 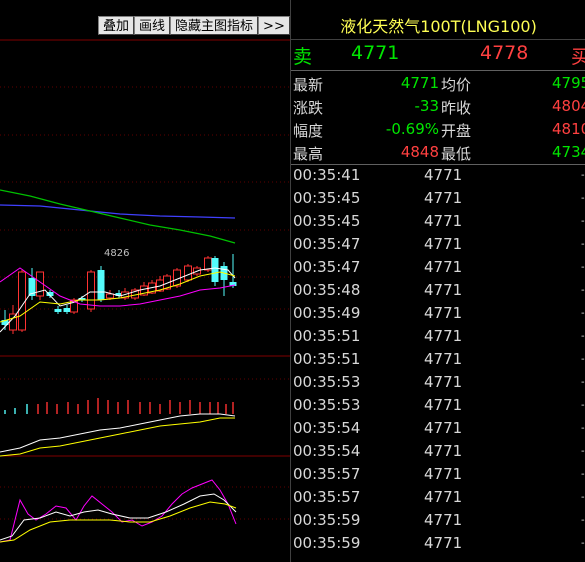 What do you see at coordinates (118, 517) in the screenshot?
I see `osc-white-line` at bounding box center [118, 517].